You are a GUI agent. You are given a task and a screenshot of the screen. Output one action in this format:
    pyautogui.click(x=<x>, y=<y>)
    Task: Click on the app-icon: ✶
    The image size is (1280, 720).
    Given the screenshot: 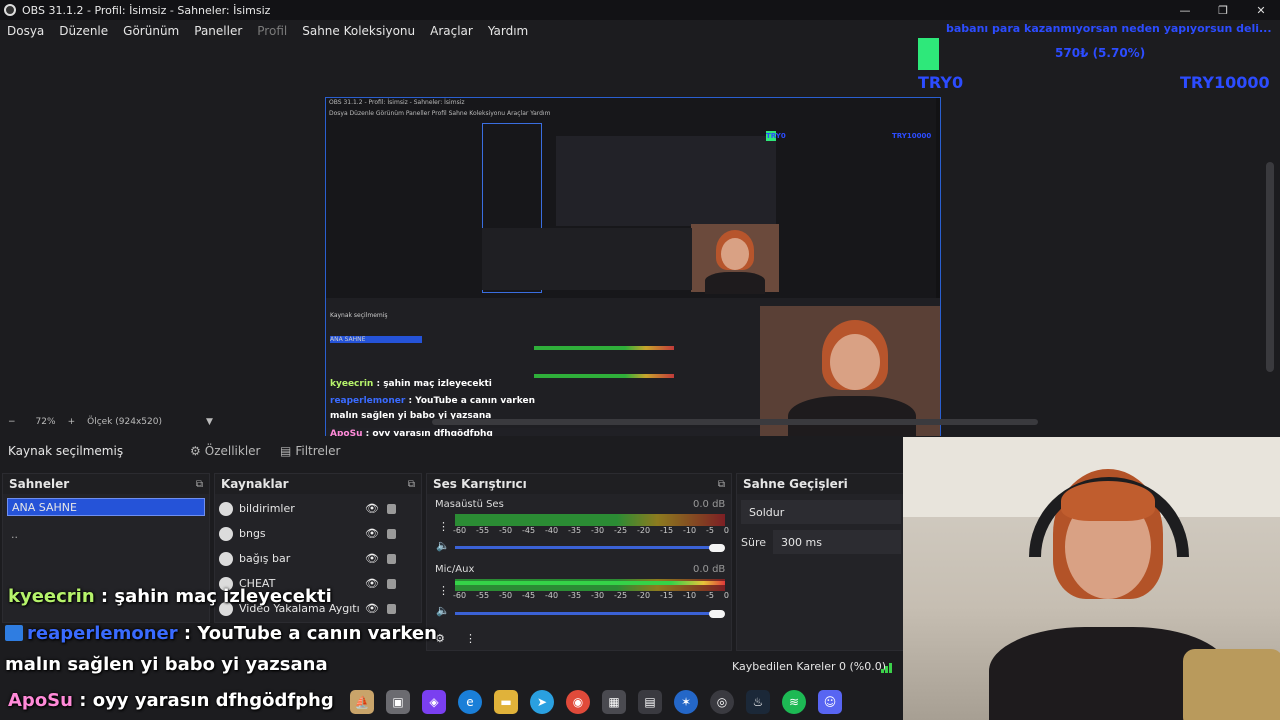 What is the action you would take?
    pyautogui.click(x=686, y=702)
    